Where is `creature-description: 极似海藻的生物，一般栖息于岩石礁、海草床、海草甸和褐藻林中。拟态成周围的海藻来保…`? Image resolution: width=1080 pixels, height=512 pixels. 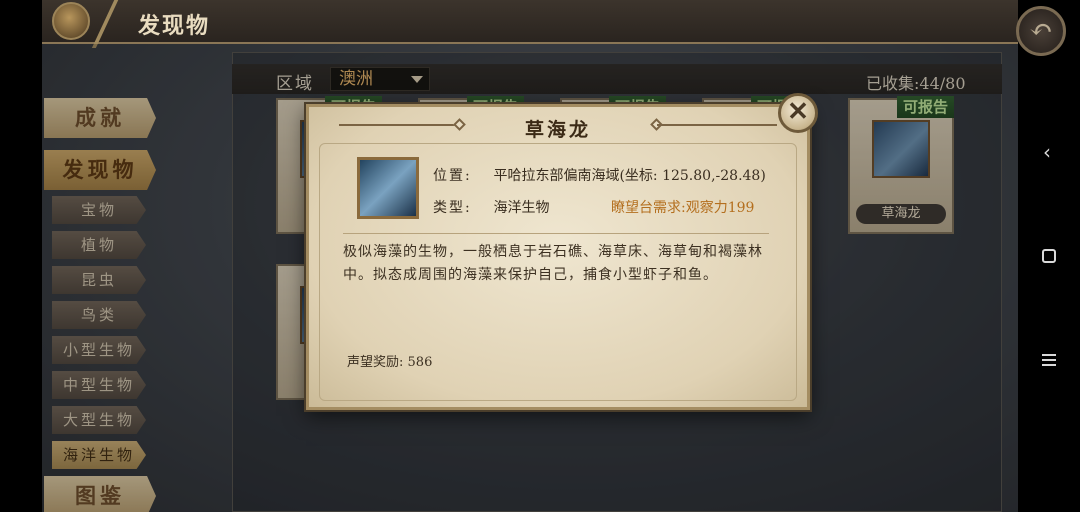 creature-description: 极似海藻的生物，一般栖息于岩石礁、海草床、海草甸和褐藻林中。拟态成周围的海藻来保… is located at coordinates (553, 263).